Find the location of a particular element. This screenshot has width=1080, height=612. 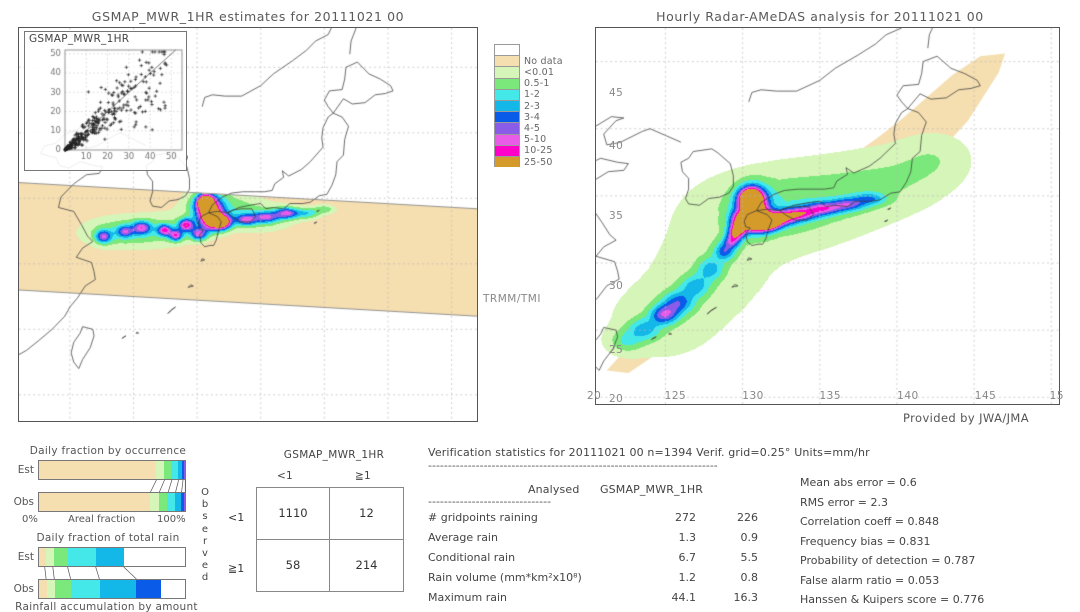

data-credit: Provided by JWA/JMA is located at coordinates (966, 418).